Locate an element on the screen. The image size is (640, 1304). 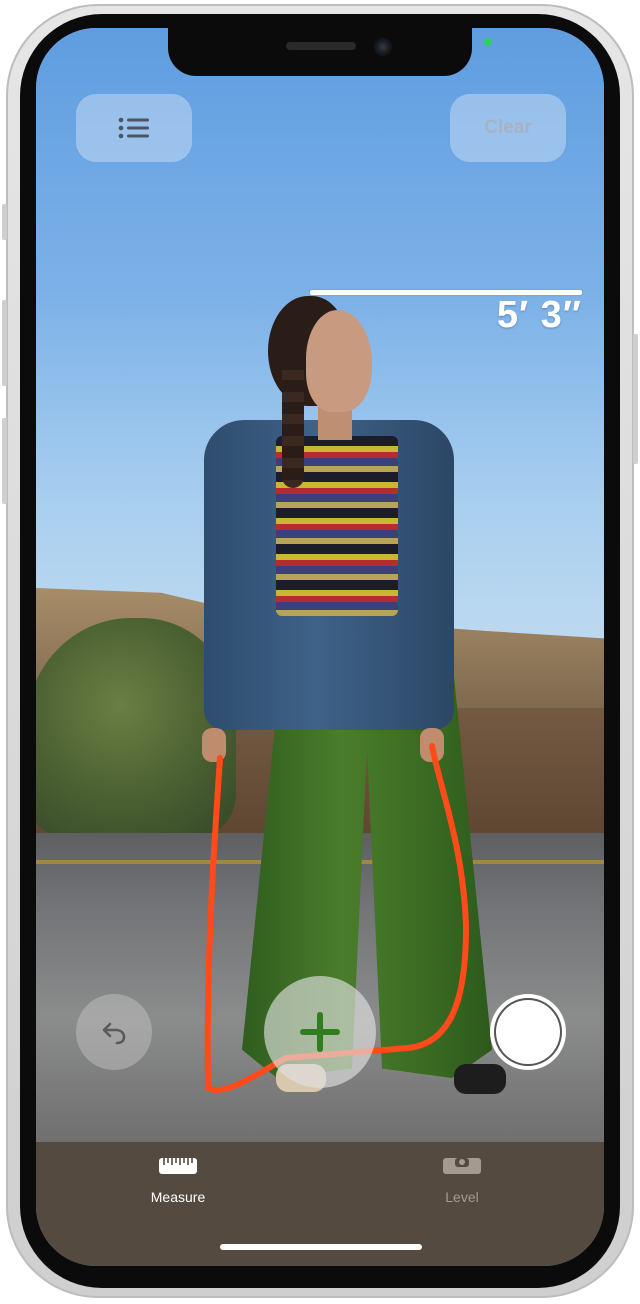
speaker-grille is located at coordinates (321, 46).